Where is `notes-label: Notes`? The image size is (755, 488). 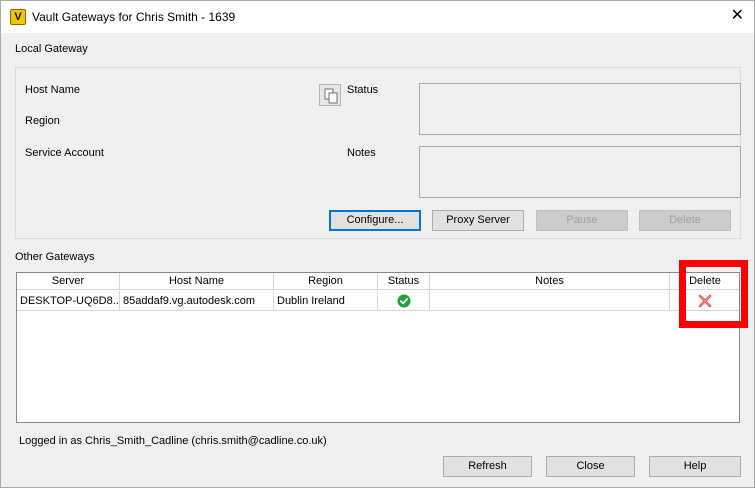 notes-label: Notes is located at coordinates (361, 153).